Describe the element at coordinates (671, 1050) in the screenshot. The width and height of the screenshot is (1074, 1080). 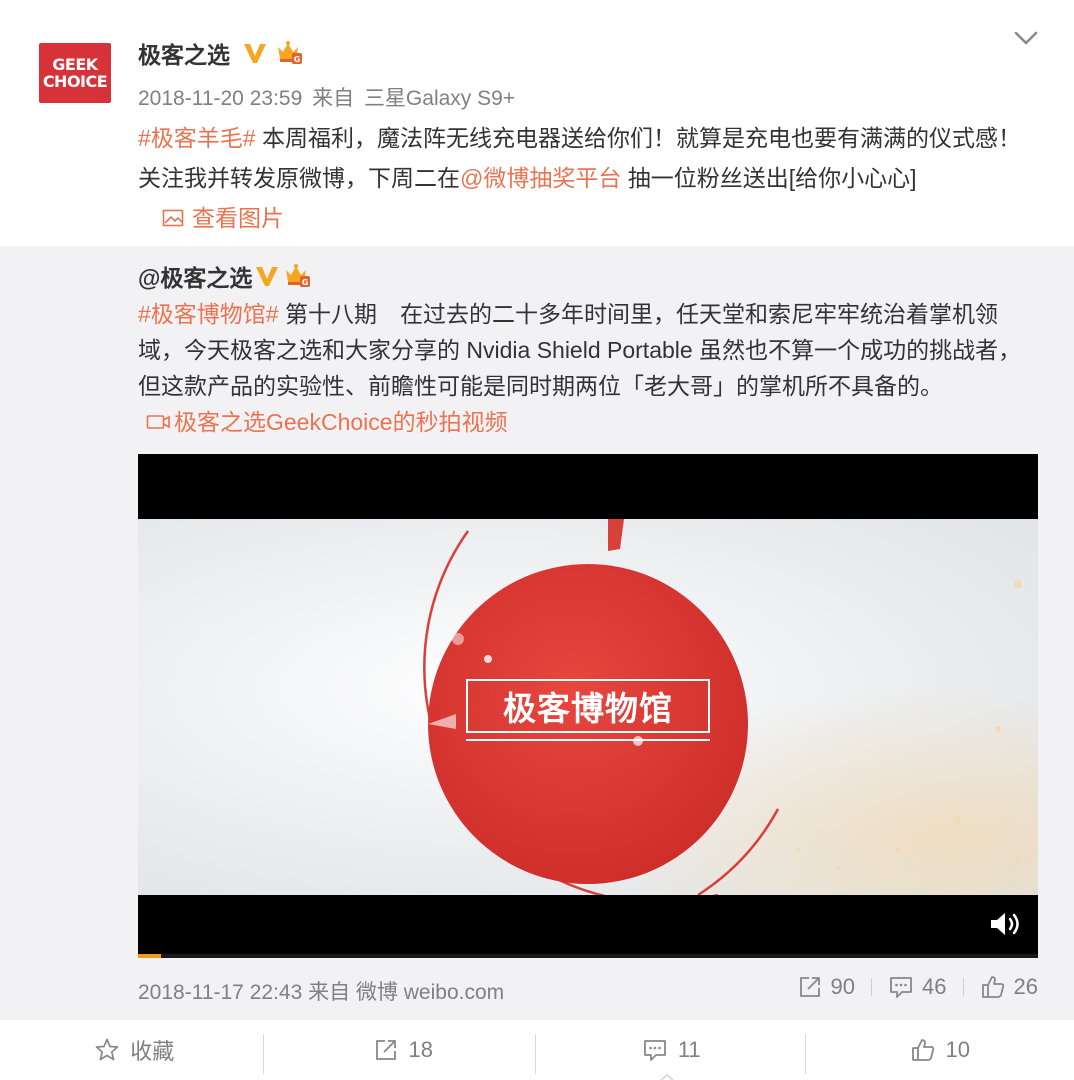
I see `comment-button: 11` at that location.